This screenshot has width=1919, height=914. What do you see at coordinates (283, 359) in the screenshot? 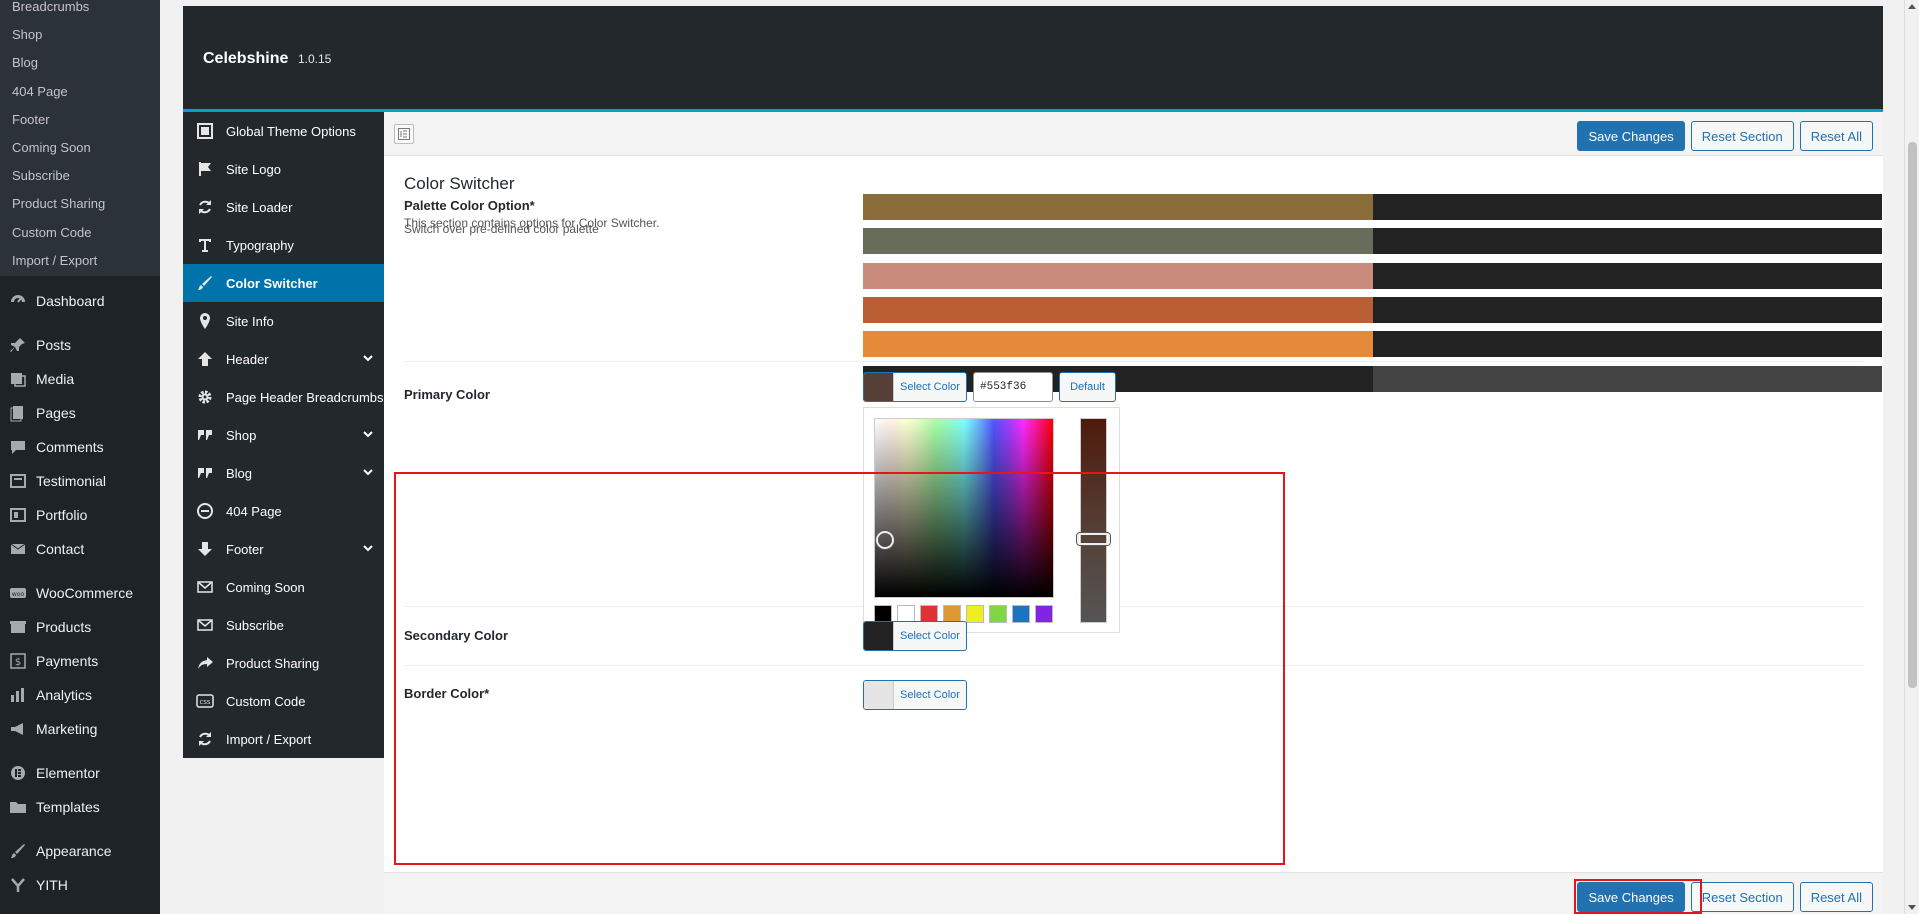
I see `nav-item-header: Header` at bounding box center [283, 359].